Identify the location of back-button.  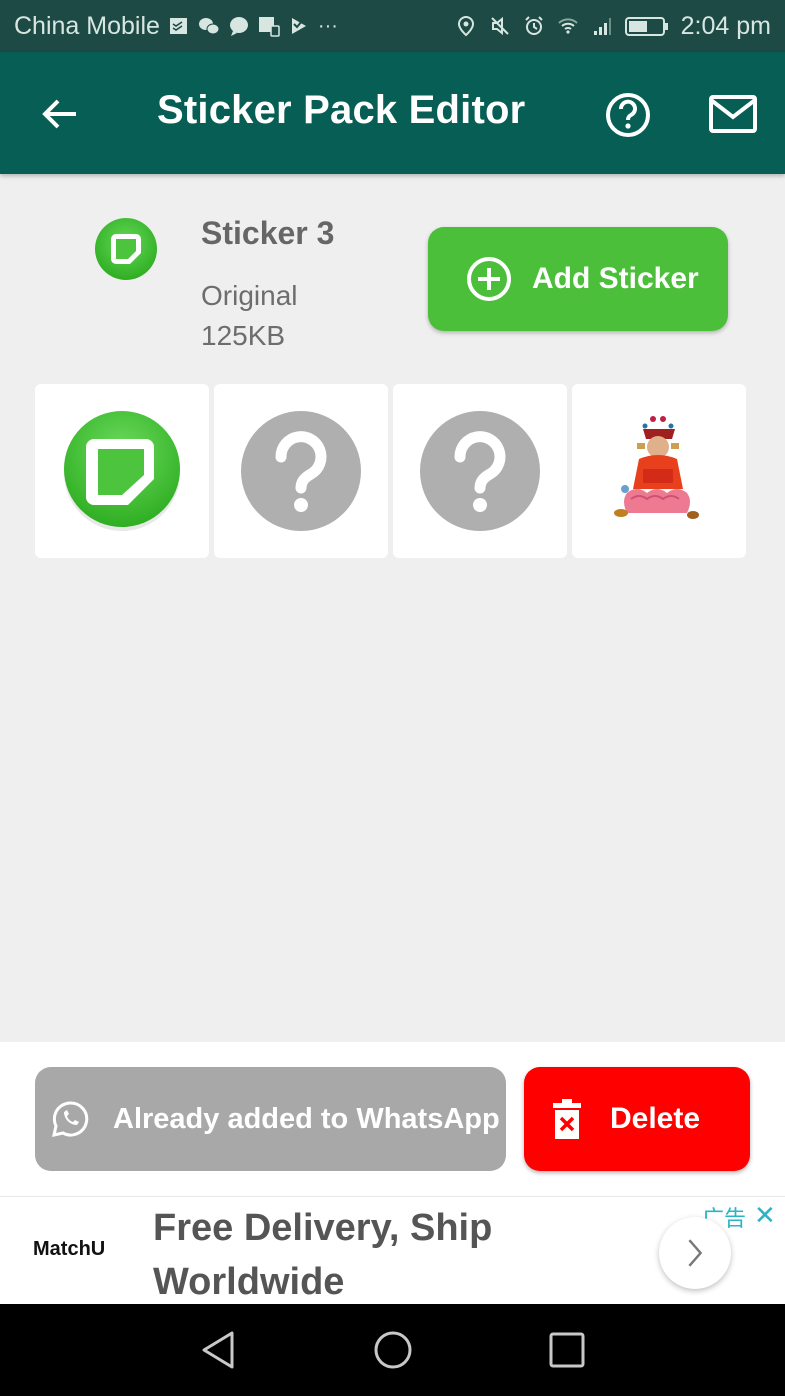
(60, 114).